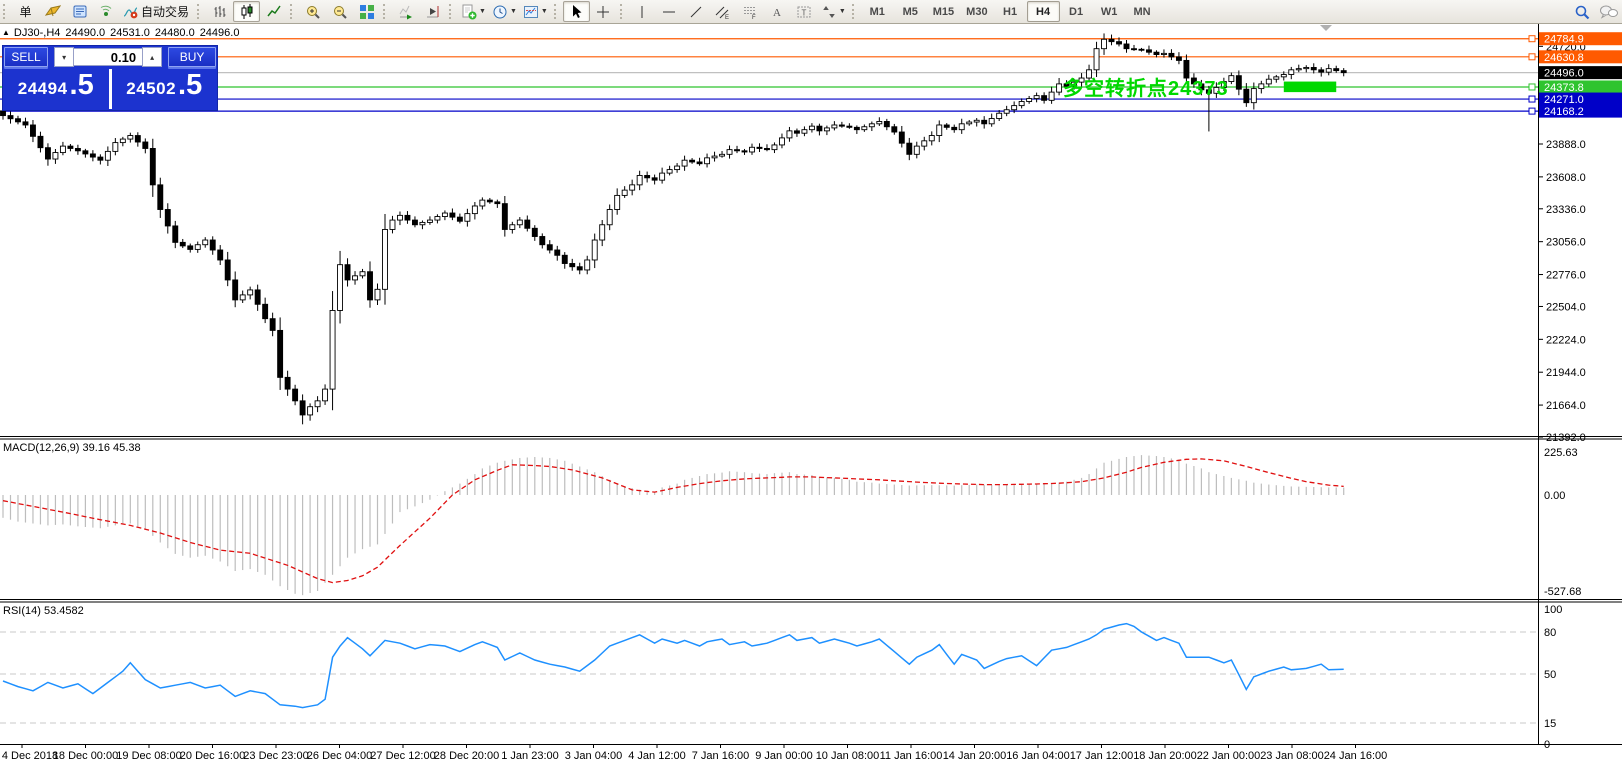  What do you see at coordinates (777, 11) in the screenshot?
I see `text-button: A` at bounding box center [777, 11].